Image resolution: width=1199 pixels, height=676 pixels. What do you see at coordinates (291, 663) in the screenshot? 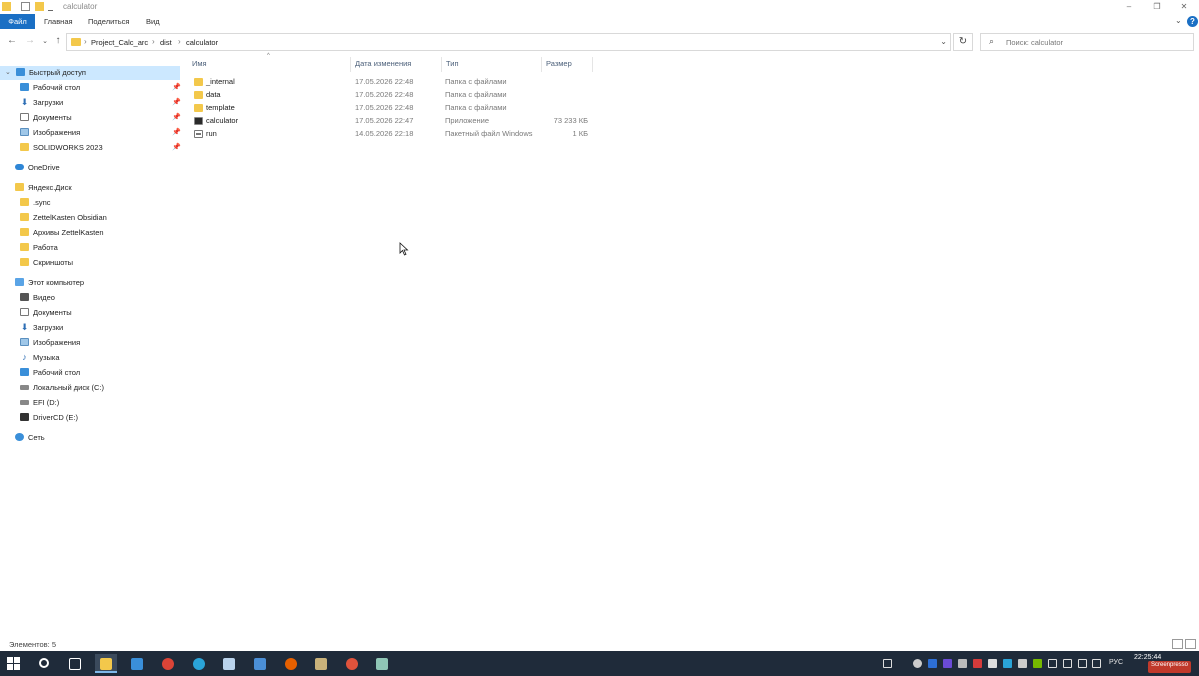
I see `firefox-icon` at bounding box center [291, 663].